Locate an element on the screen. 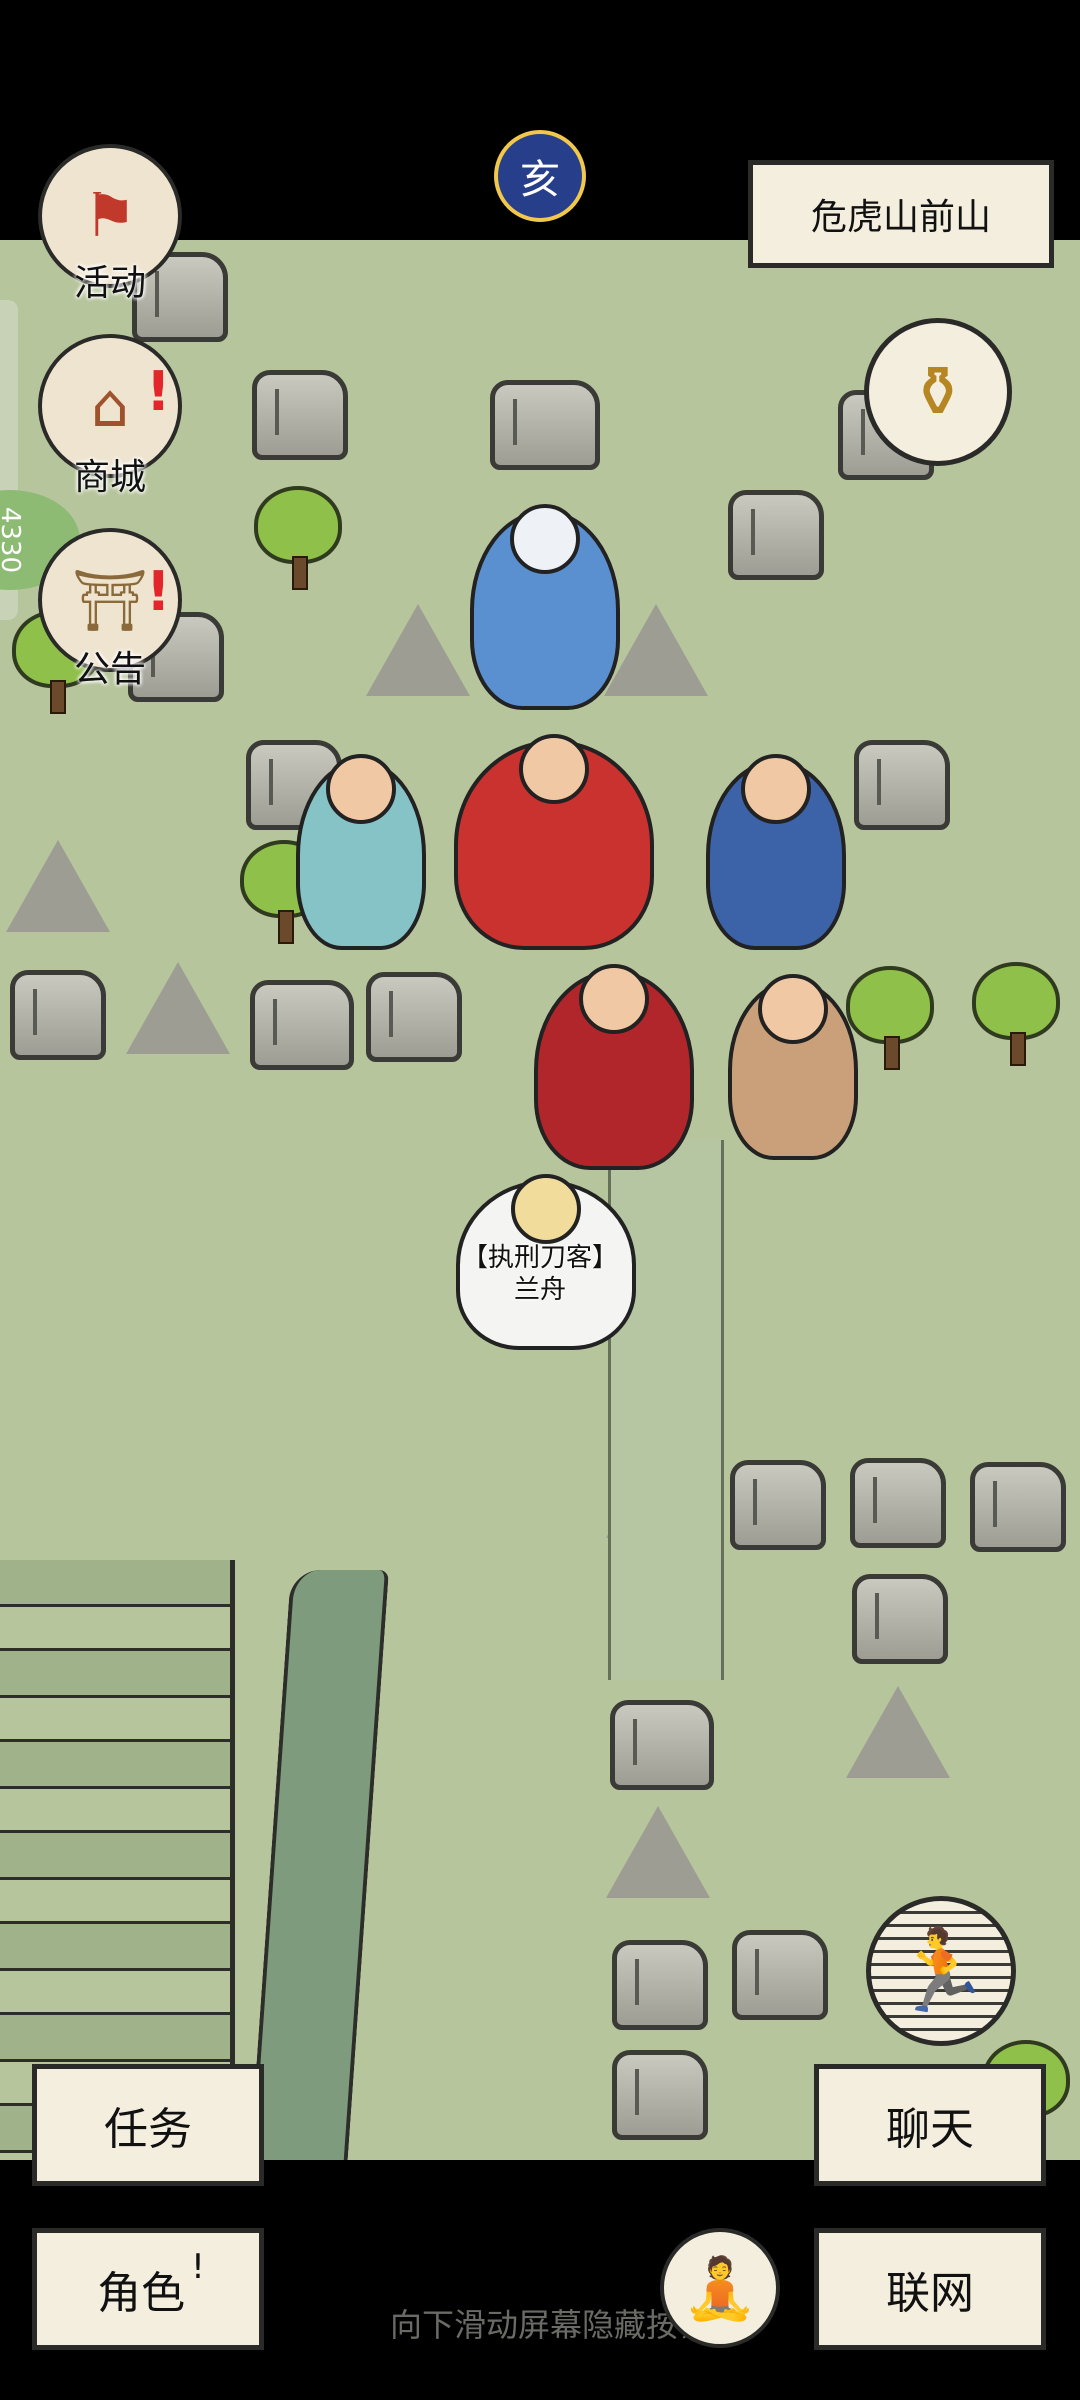 The width and height of the screenshot is (1080, 2400). role-alert-mark: ! is located at coordinates (198, 2267).